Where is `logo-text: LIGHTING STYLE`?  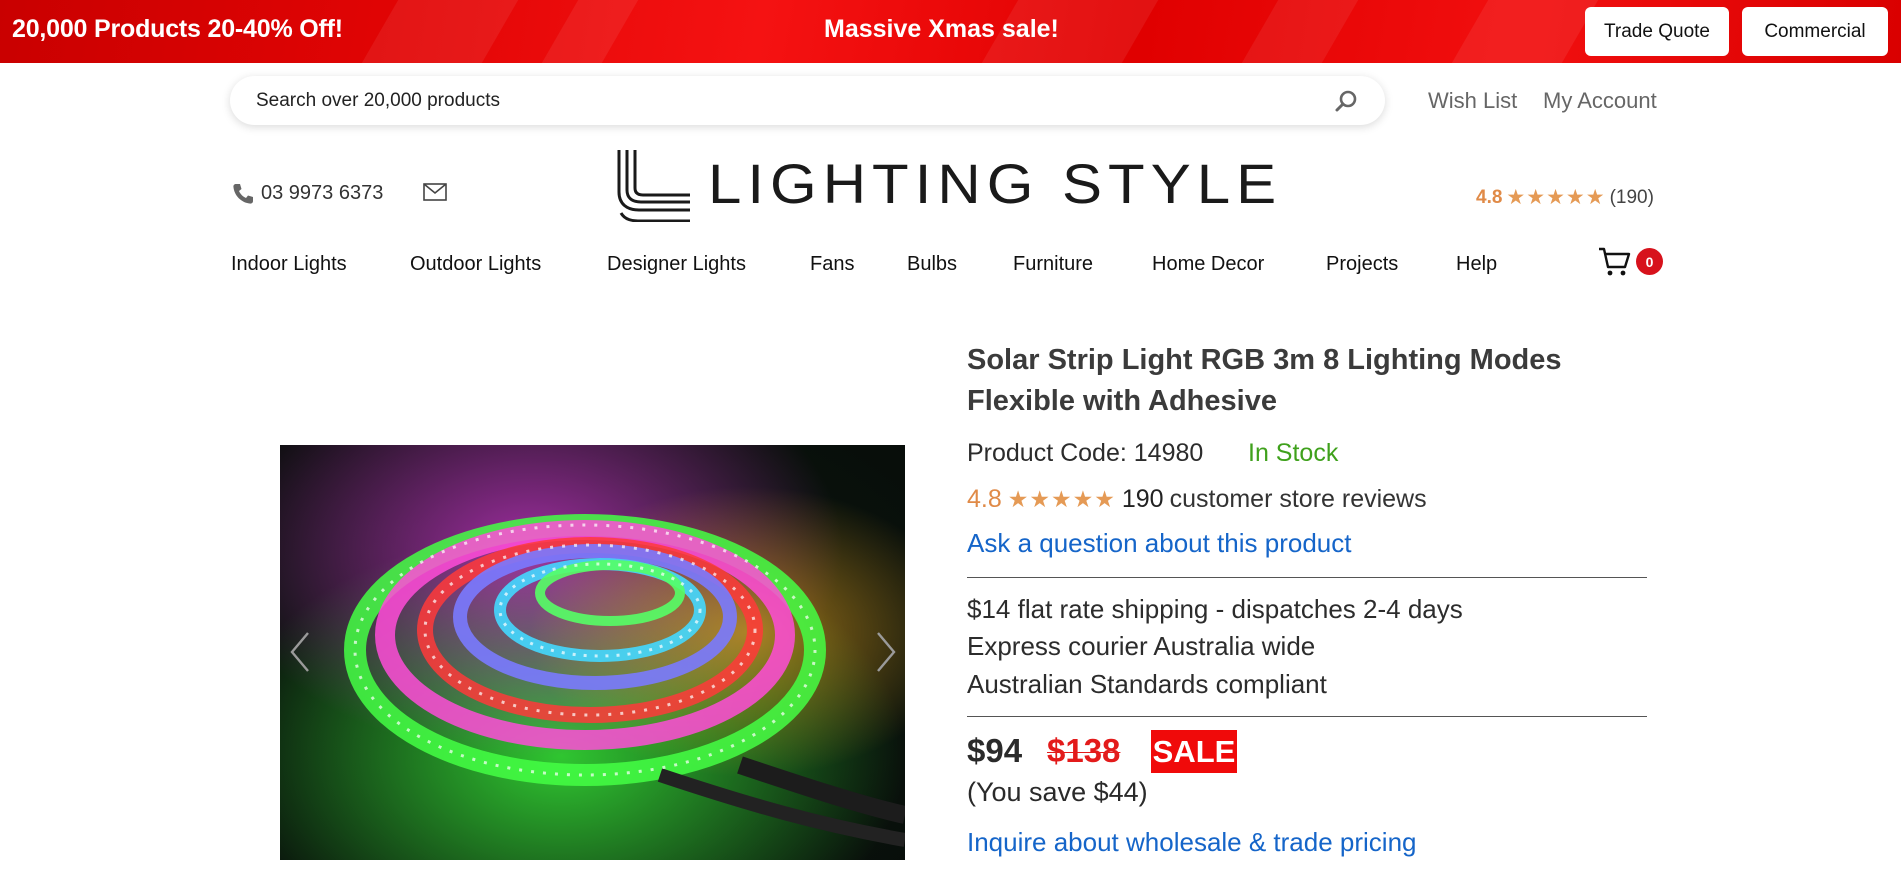
logo-text: LIGHTING STYLE is located at coordinates (995, 184).